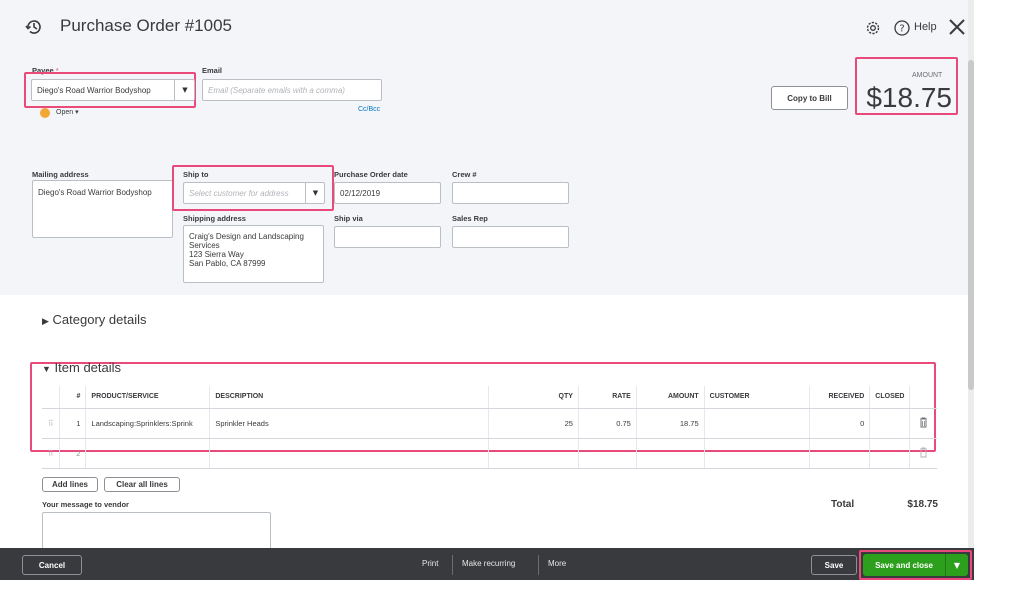 The image size is (1024, 598). I want to click on po-date-input: 02/12/2019, so click(387, 193).